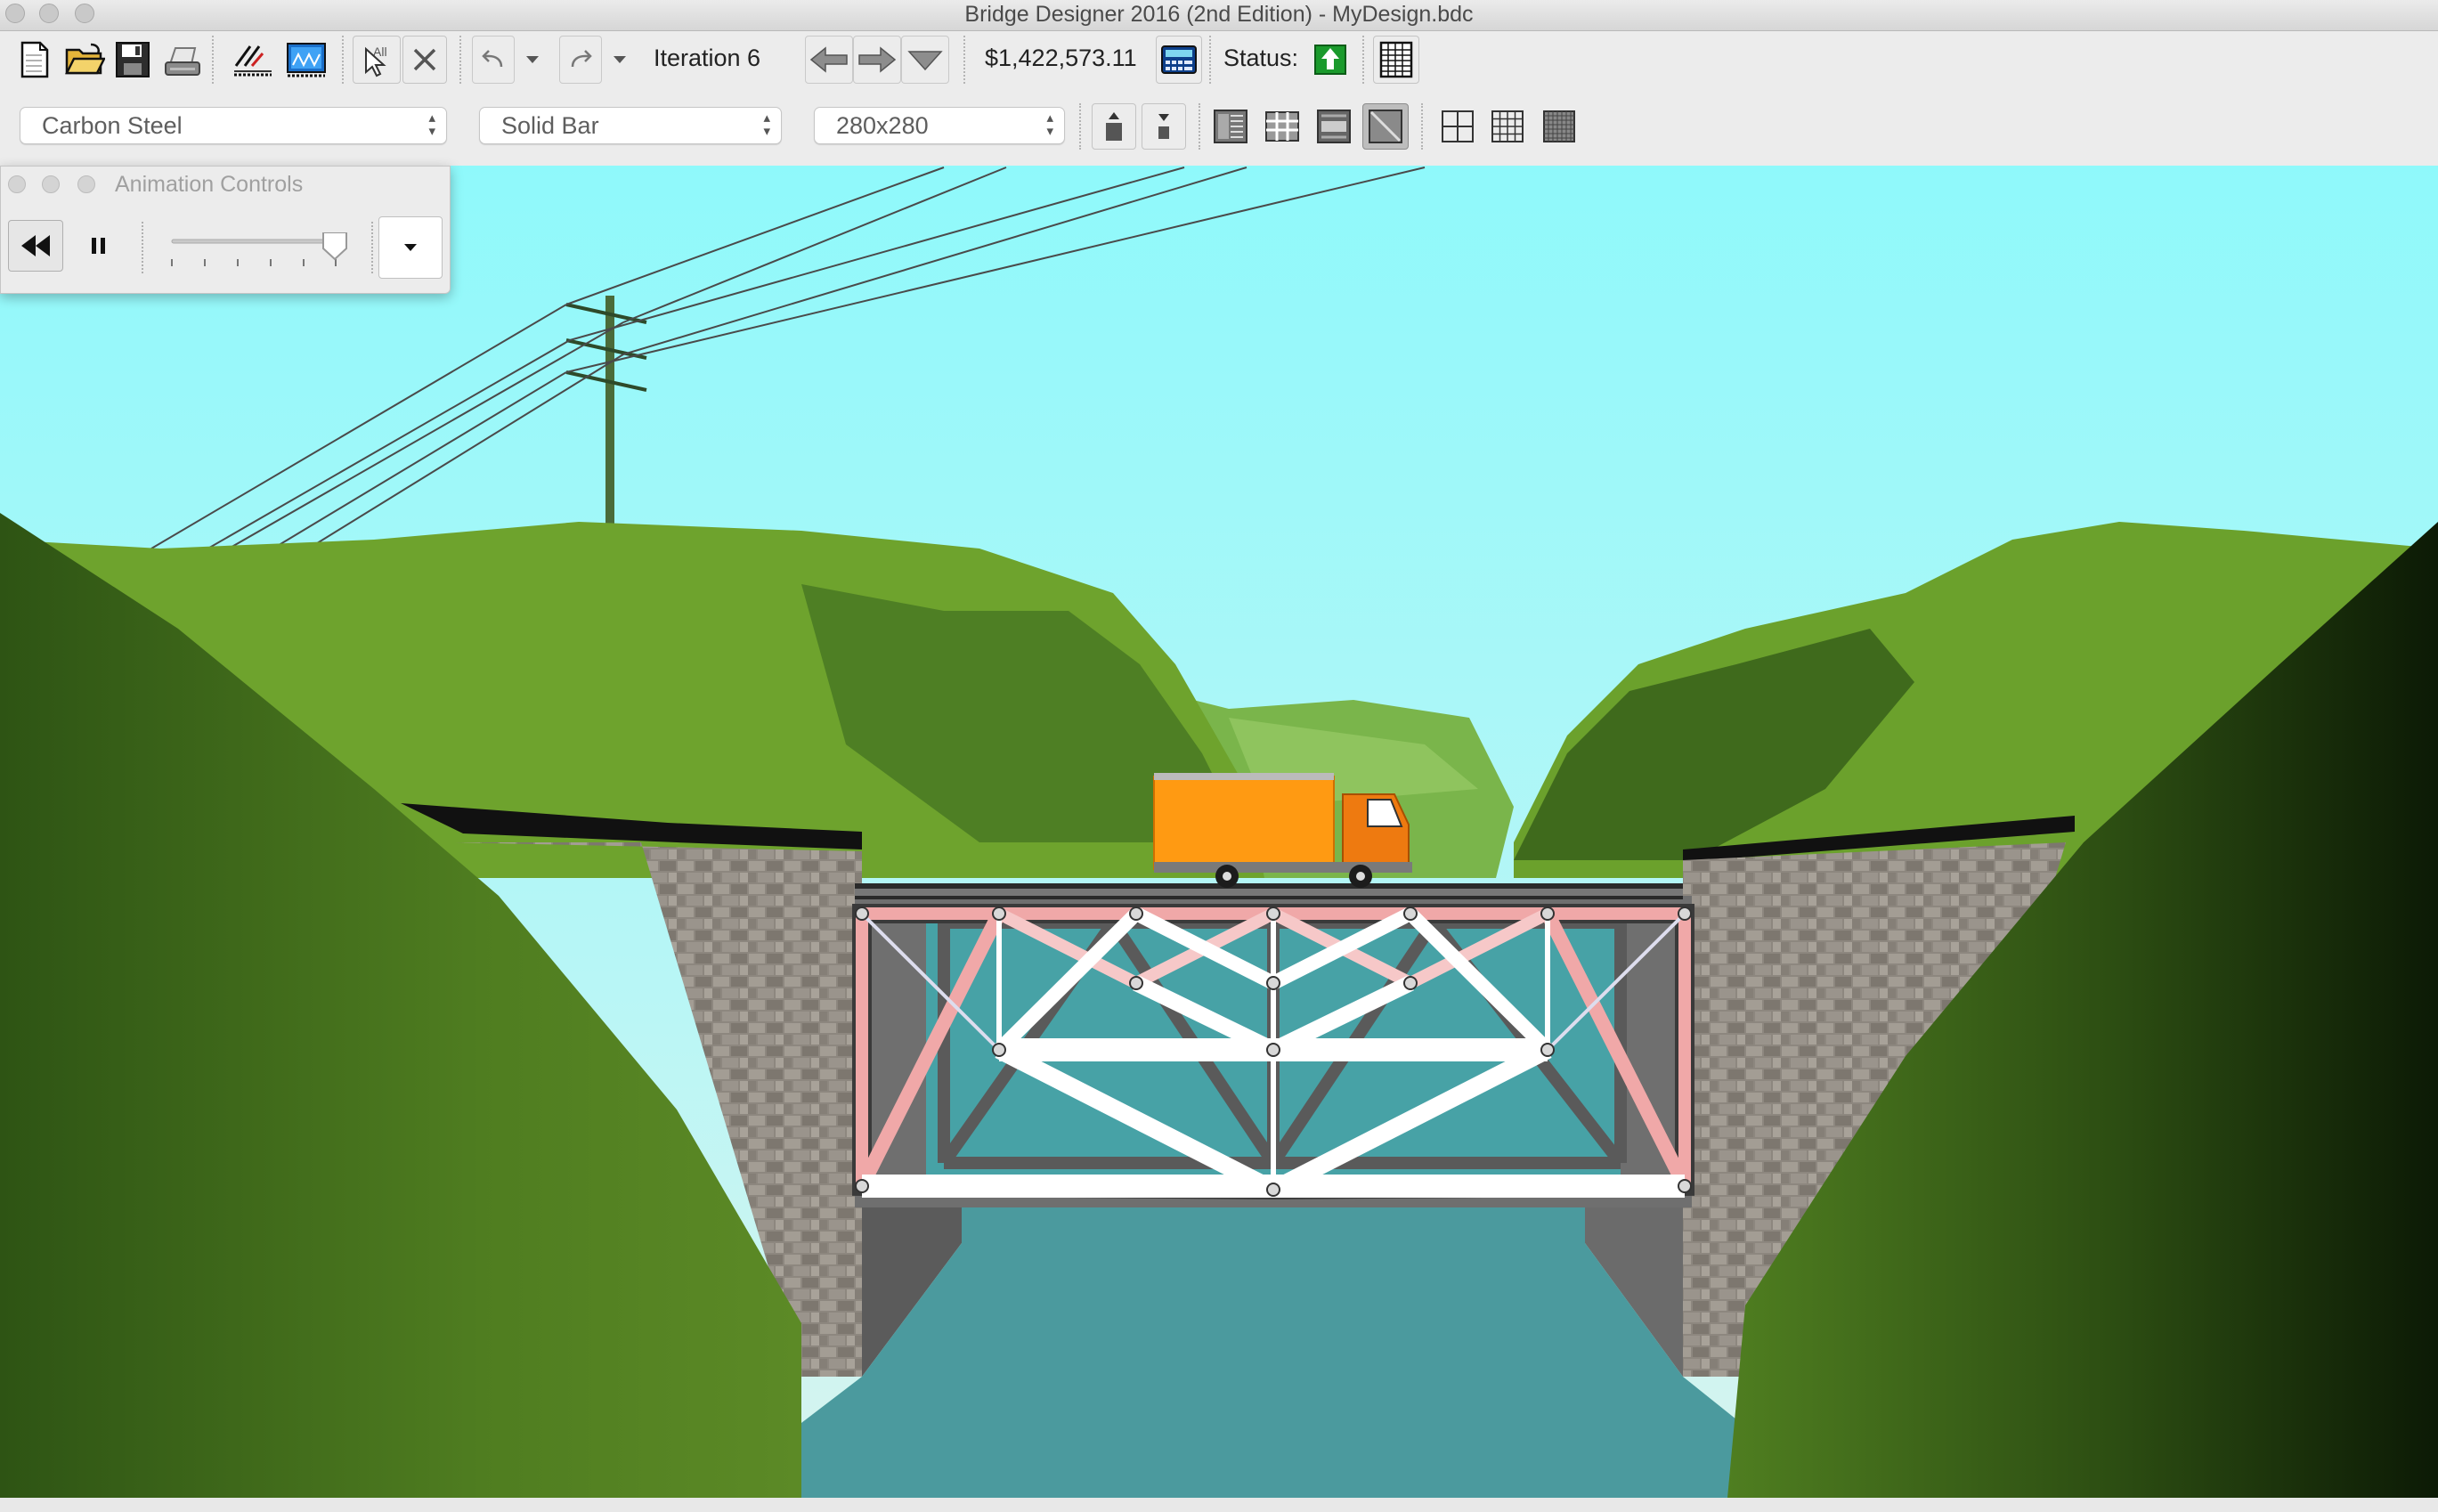 The image size is (2438, 1512). What do you see at coordinates (133, 60) in the screenshot?
I see `save-icon` at bounding box center [133, 60].